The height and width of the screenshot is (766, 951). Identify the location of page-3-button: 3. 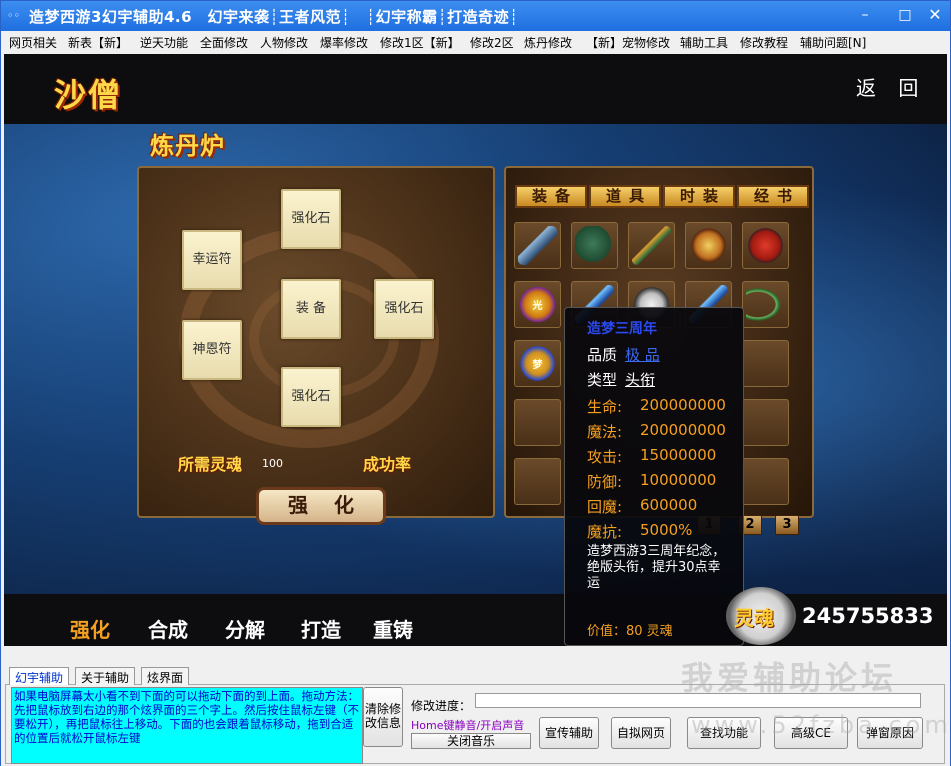
(787, 525).